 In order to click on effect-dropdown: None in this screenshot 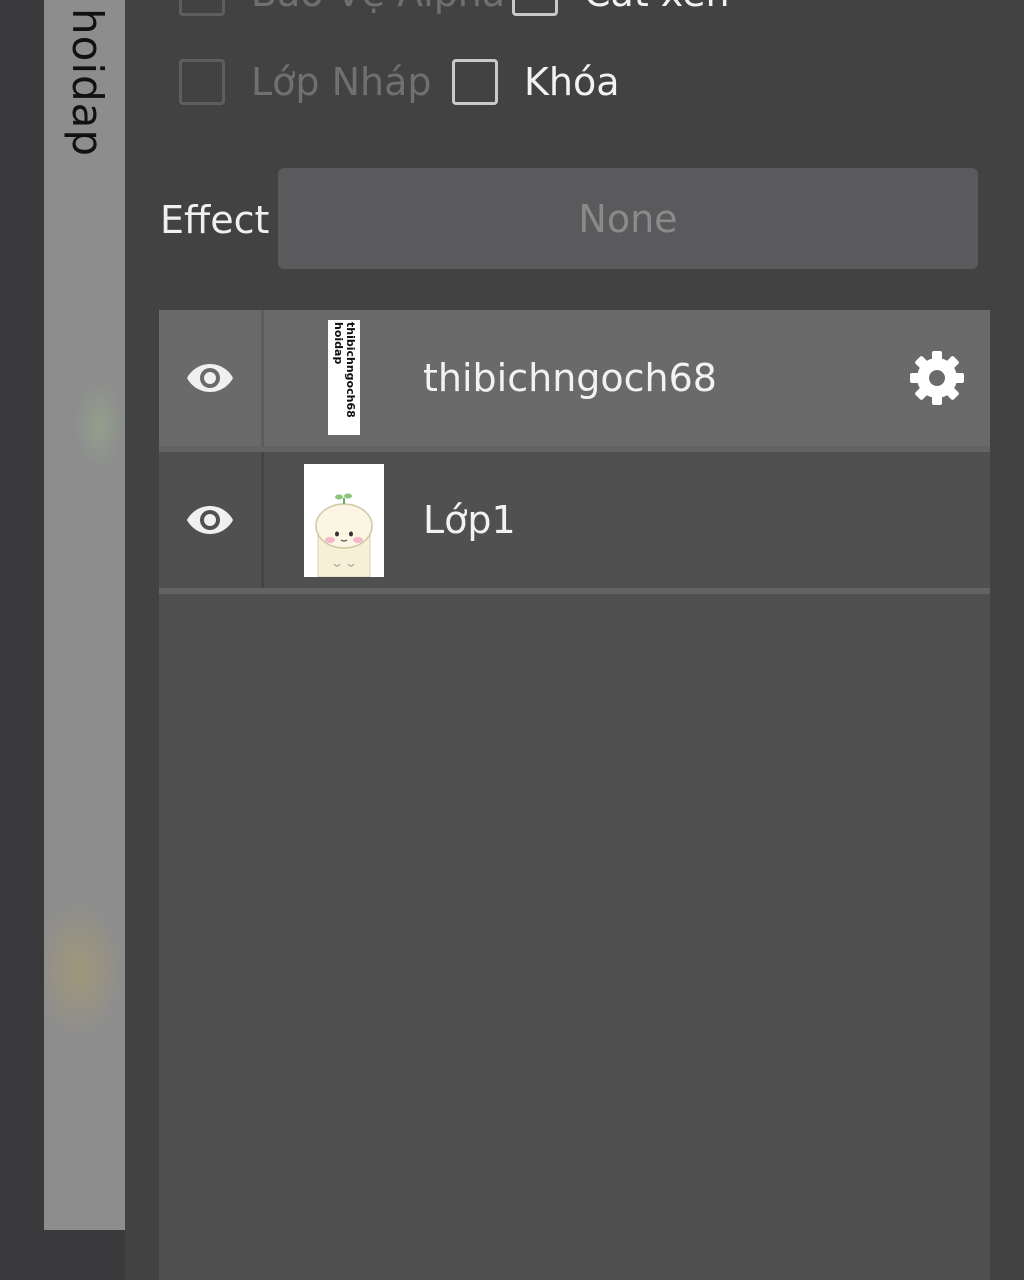, I will do `click(628, 218)`.